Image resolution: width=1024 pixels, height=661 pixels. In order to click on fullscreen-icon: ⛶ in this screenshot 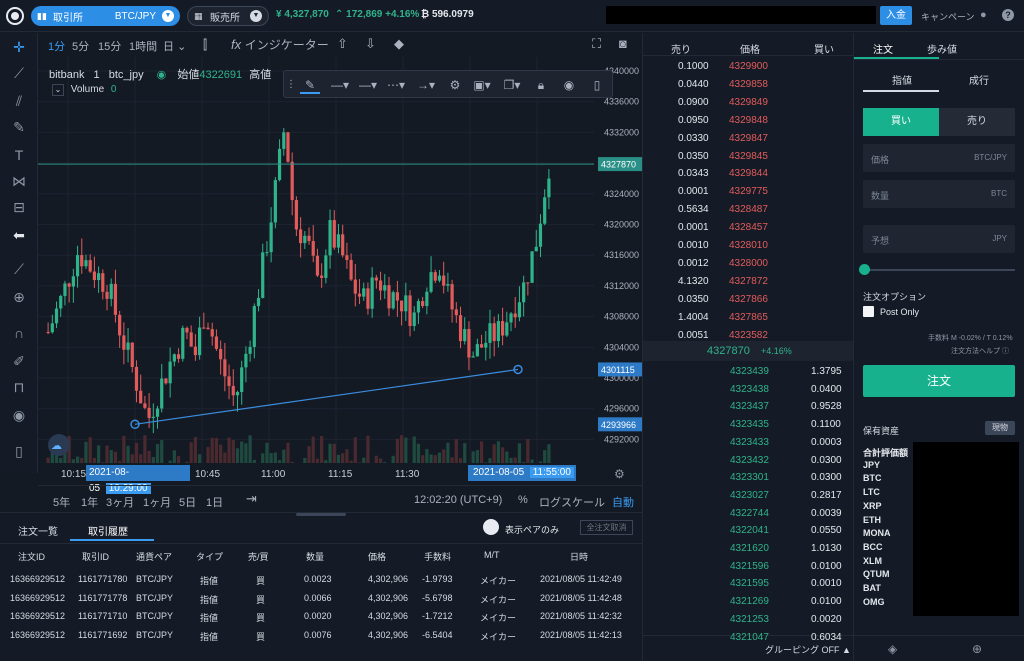, I will do `click(596, 44)`.